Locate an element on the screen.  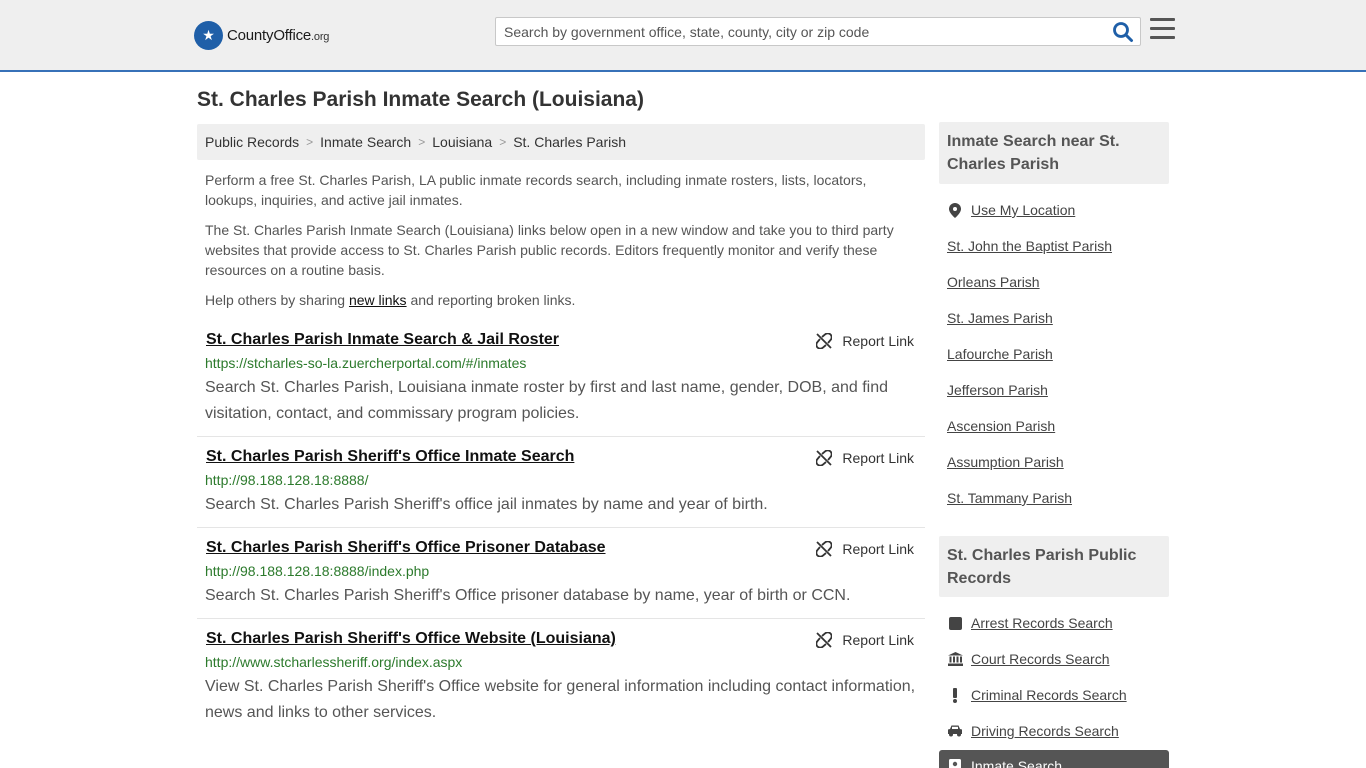
sidebar-nearby-link: Orleans Parish is located at coordinates (993, 282).